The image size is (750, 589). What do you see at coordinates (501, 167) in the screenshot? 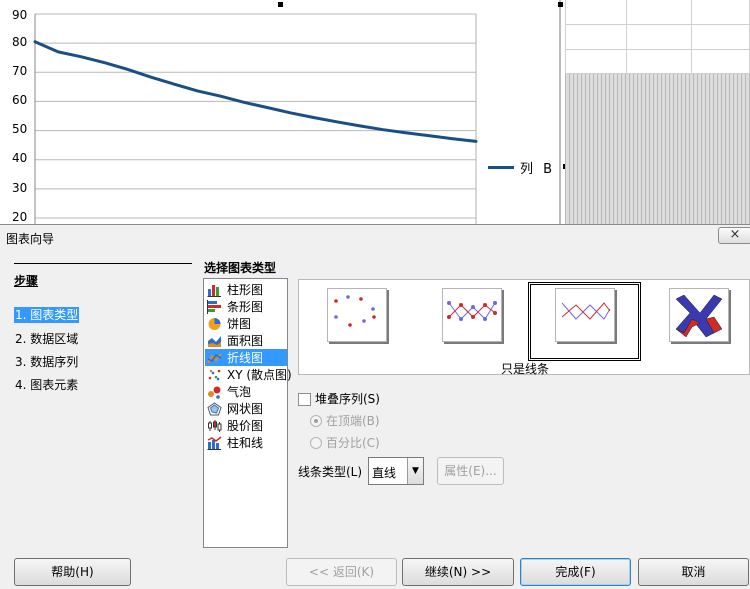
I see `legend-swatch` at bounding box center [501, 167].